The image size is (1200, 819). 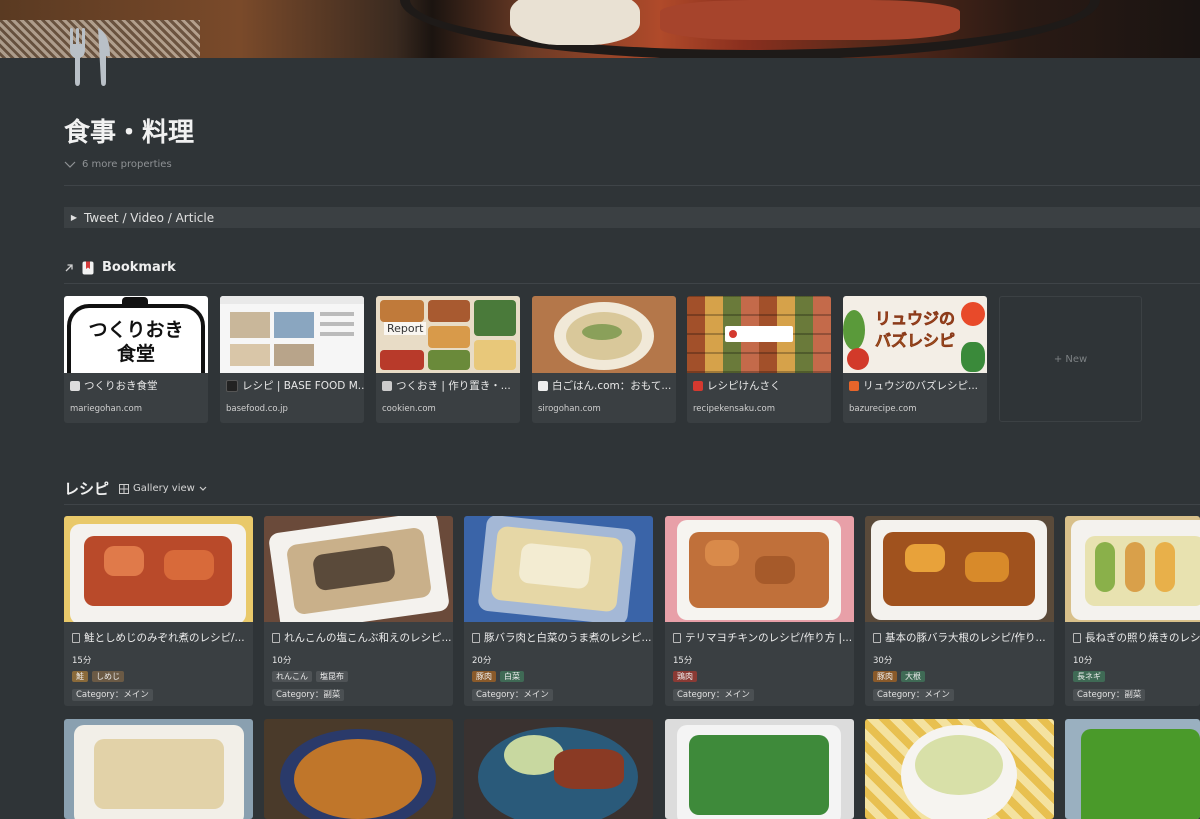 What do you see at coordinates (108, 676) in the screenshot?
I see `ingredient-tag: しめじ` at bounding box center [108, 676].